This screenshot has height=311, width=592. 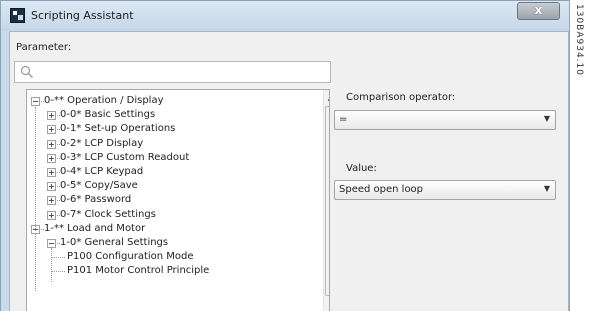 I want to click on search-icon, so click(x=26, y=71).